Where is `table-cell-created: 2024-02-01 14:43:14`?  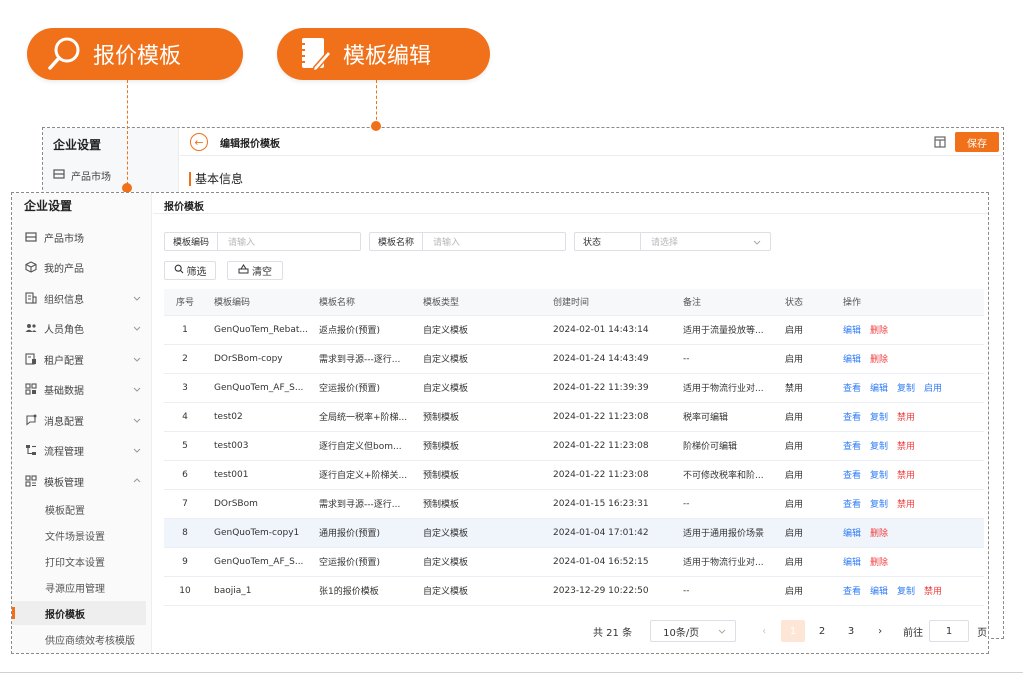
table-cell-created: 2024-02-01 14:43:14 is located at coordinates (610, 330).